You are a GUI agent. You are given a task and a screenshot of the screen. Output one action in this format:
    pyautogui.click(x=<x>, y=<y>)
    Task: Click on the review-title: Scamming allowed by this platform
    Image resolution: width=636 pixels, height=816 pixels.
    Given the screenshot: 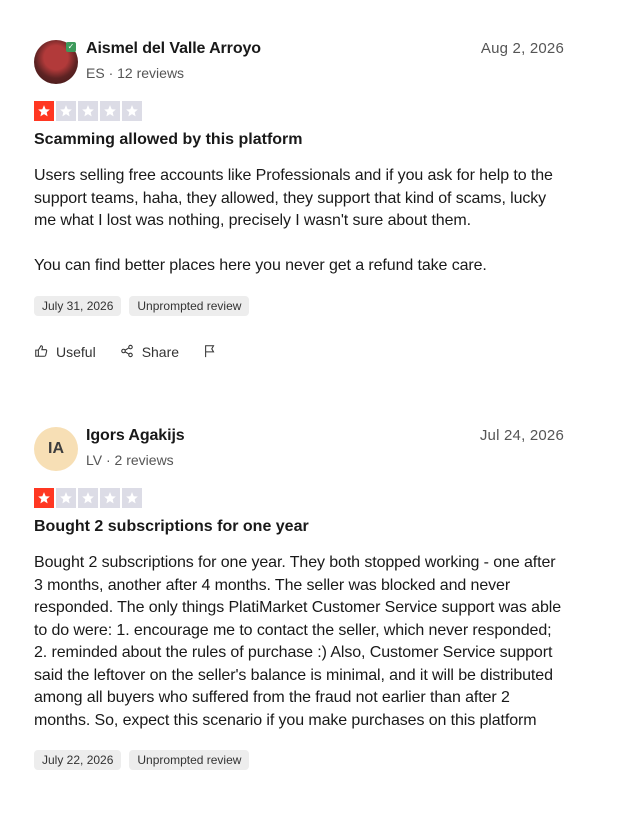 What is the action you would take?
    pyautogui.click(x=299, y=140)
    